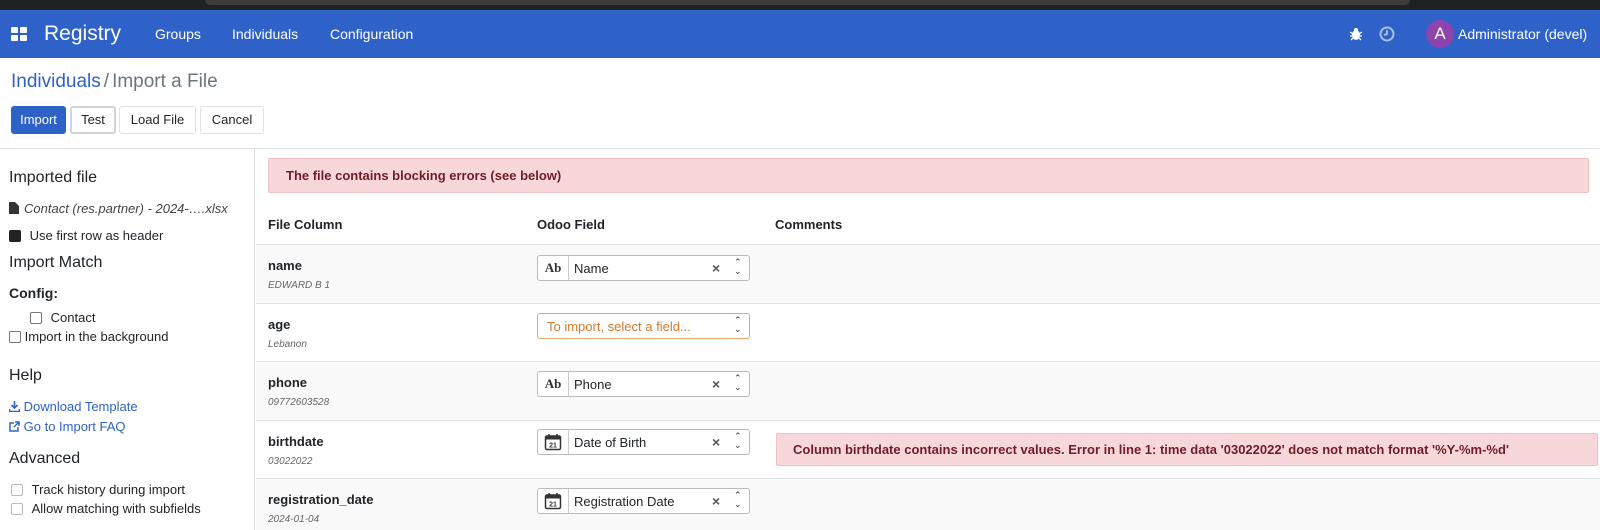  Describe the element at coordinates (56, 262) in the screenshot. I see `import-match-heading: Import Match` at that location.